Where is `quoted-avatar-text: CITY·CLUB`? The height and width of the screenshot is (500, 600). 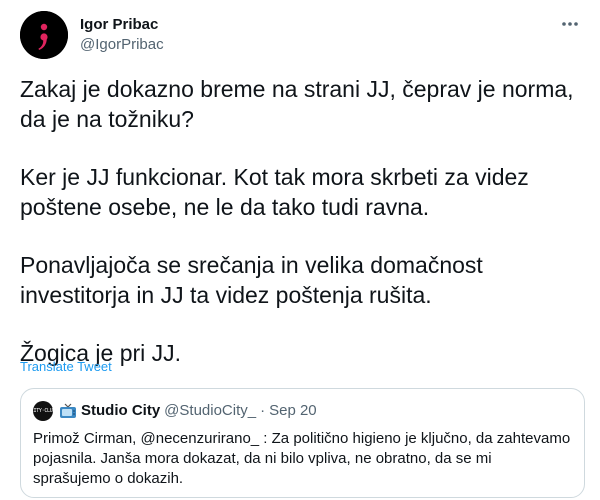 quoted-avatar-text: CITY·CLUB is located at coordinates (43, 411).